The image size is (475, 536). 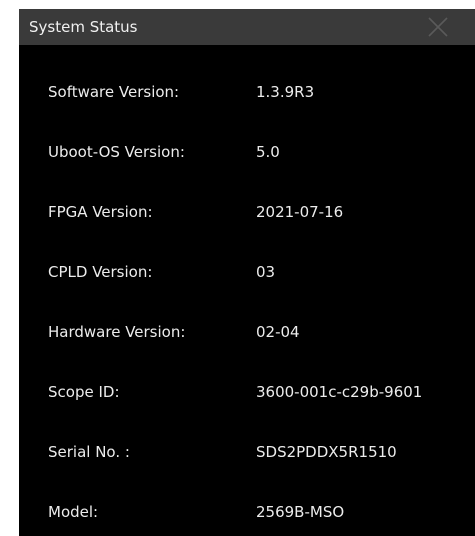 What do you see at coordinates (247, 512) in the screenshot?
I see `row-model: Model: 2569B-MSO` at bounding box center [247, 512].